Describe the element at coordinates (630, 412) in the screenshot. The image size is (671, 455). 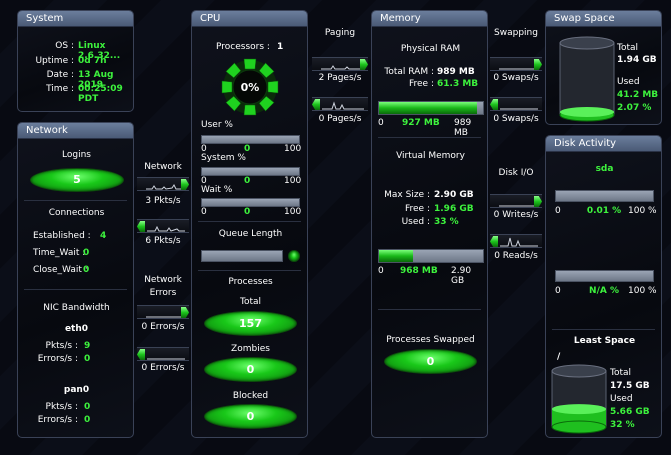
I see `least-used-value: 5.66 GB` at that location.